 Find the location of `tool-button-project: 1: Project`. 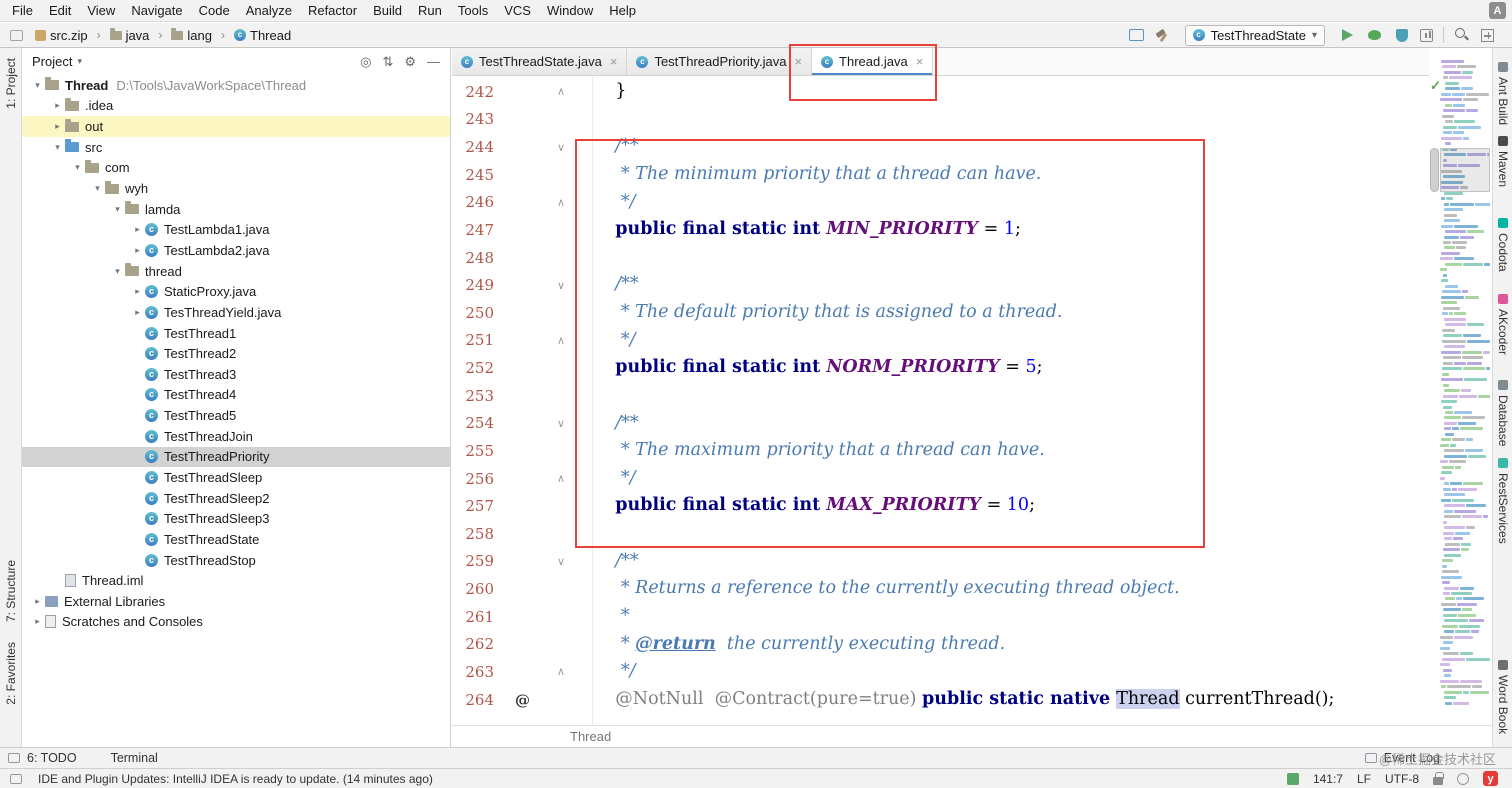

tool-button-project: 1: Project is located at coordinates (11, 83).